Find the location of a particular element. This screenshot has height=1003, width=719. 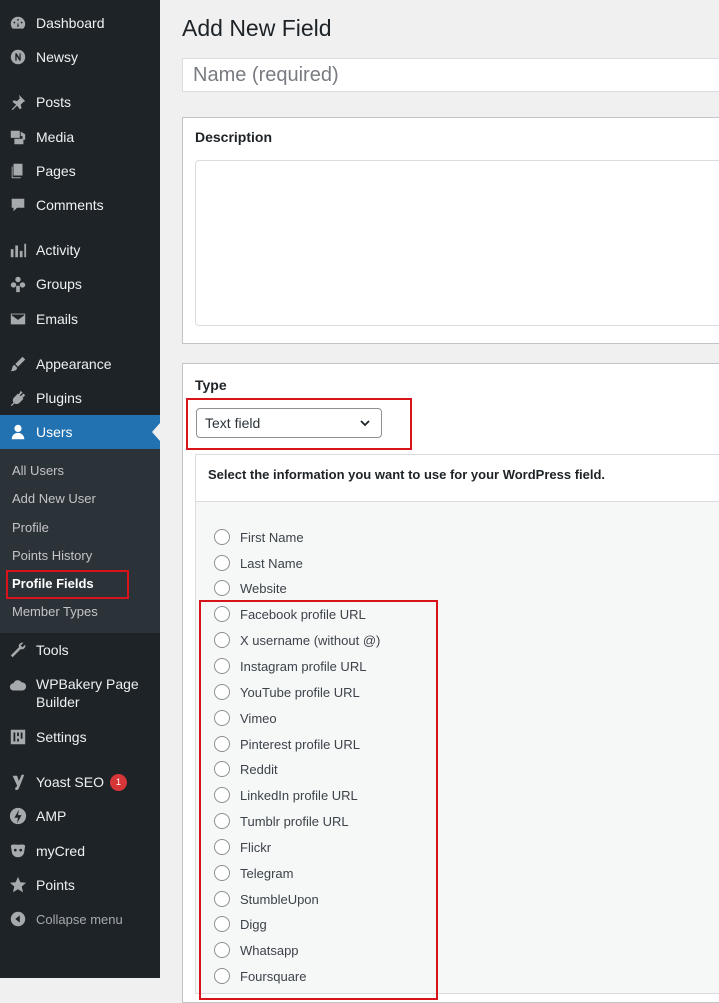

option-foursquare: Foursquare is located at coordinates (260, 976).